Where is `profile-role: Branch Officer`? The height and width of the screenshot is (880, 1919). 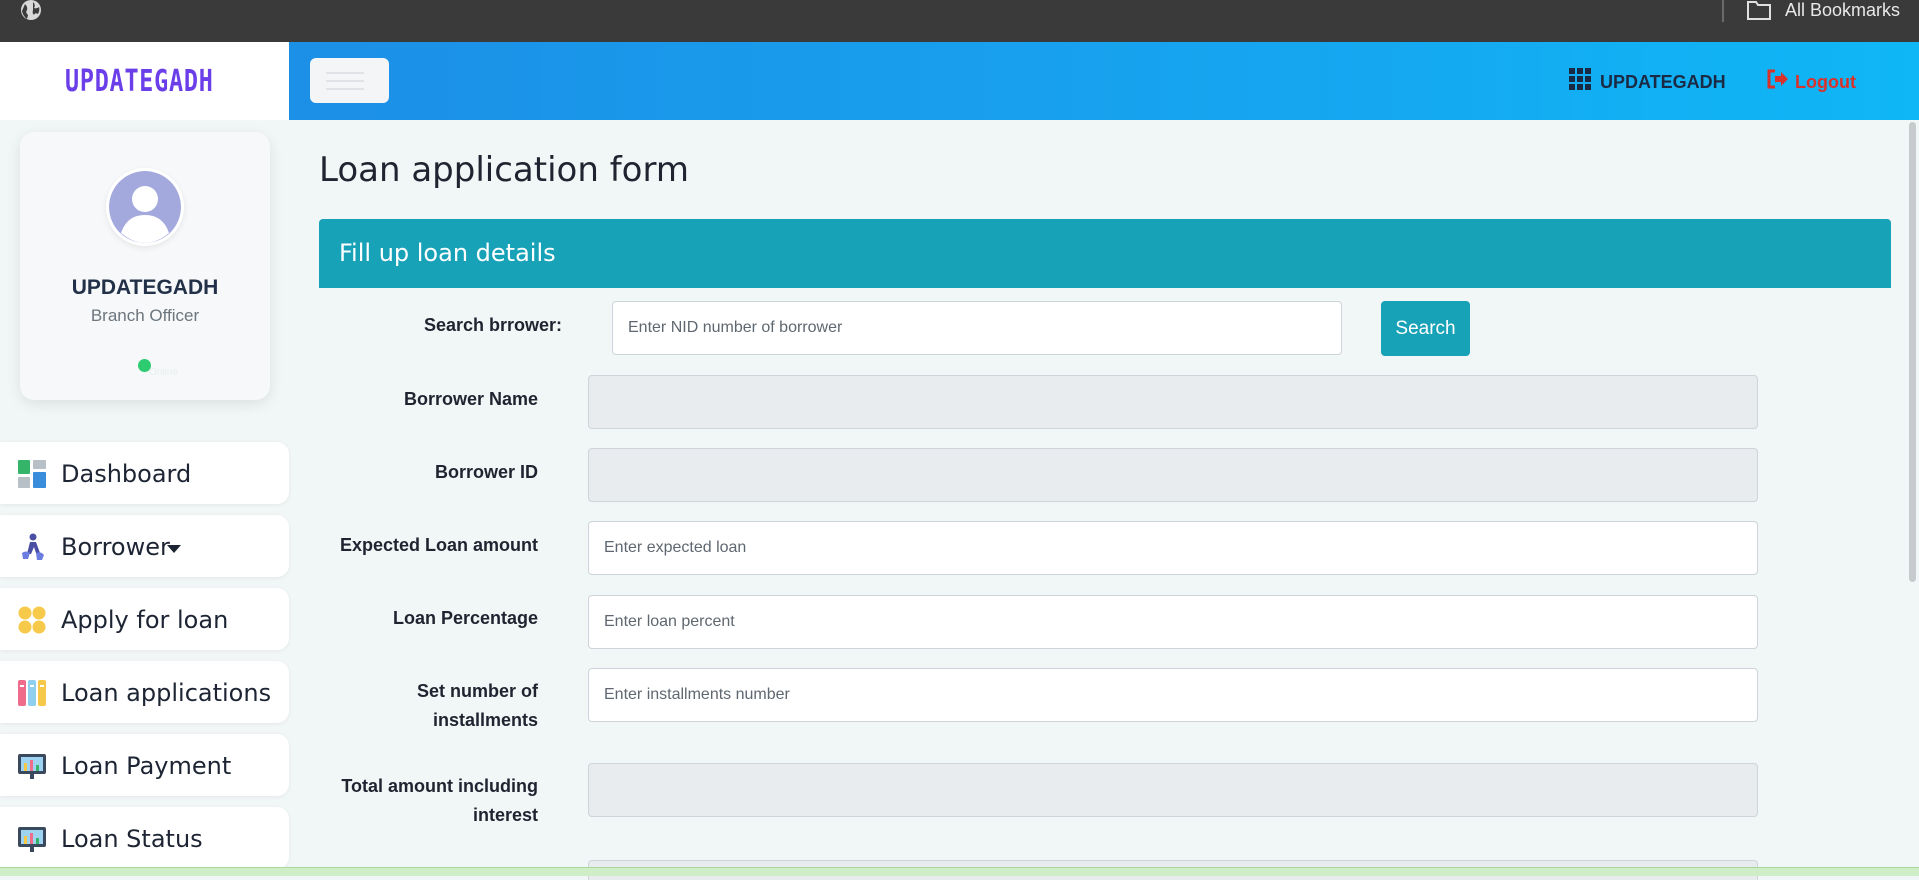
profile-role: Branch Officer is located at coordinates (145, 315).